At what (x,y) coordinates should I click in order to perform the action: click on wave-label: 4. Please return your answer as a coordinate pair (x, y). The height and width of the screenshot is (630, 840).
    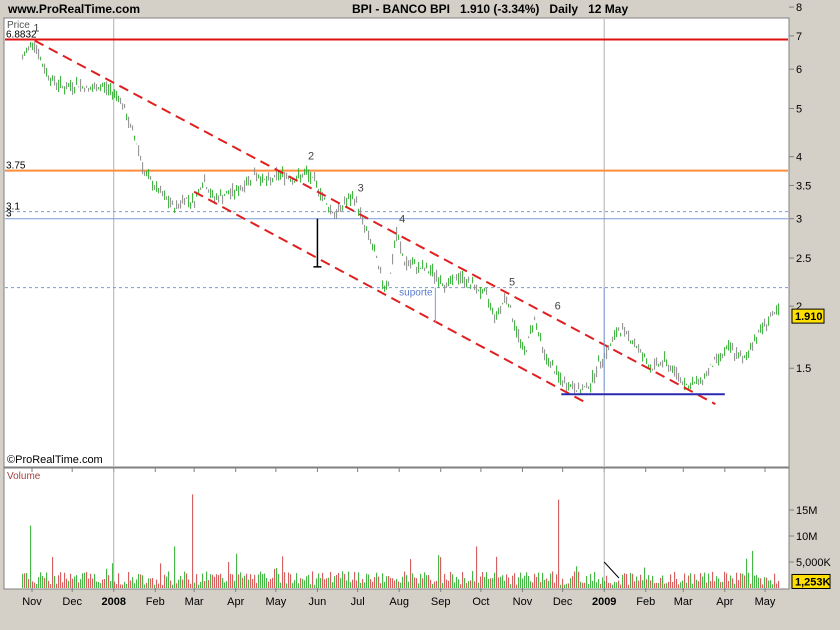
    Looking at the image, I should click on (402, 219).